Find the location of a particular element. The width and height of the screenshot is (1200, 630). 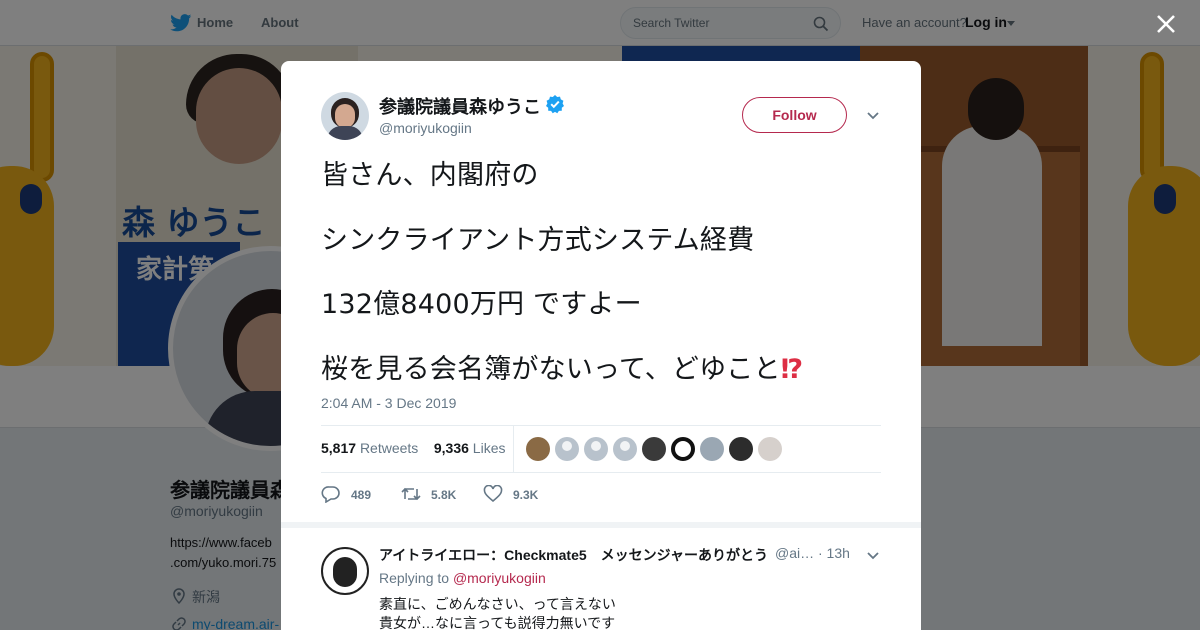

likes-label: Likes is located at coordinates (489, 448).